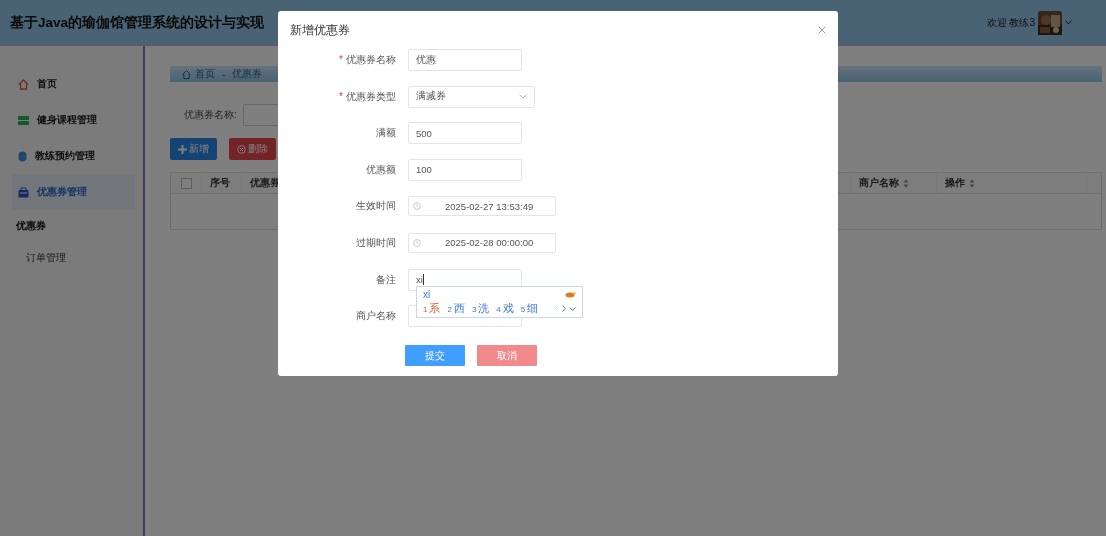 Image resolution: width=1106 pixels, height=536 pixels. What do you see at coordinates (381, 169) in the screenshot?
I see `field-label: 优惠额` at bounding box center [381, 169].